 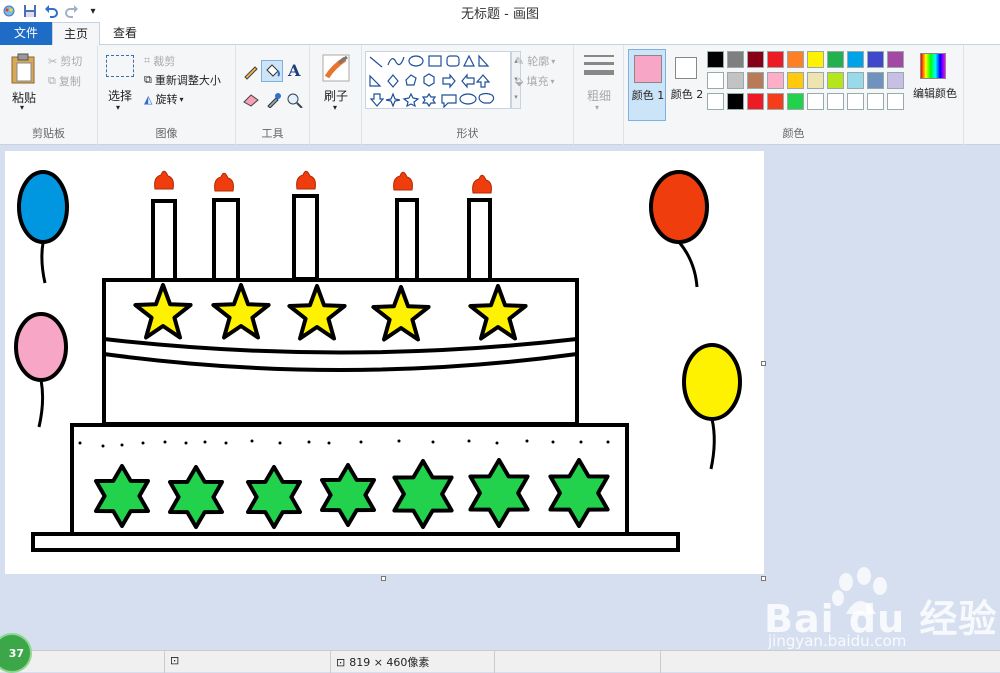 I want to click on rotate-button: ◭ 旋转 ▾, so click(x=163, y=99).